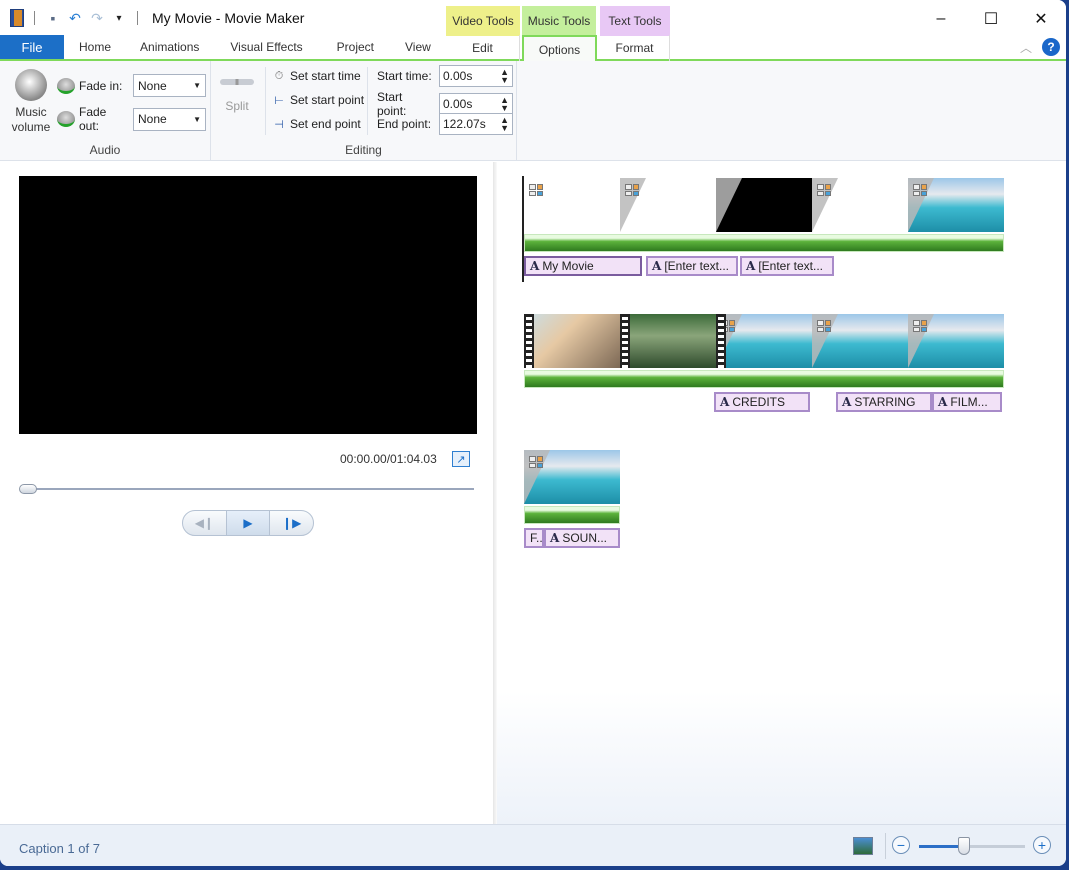 The width and height of the screenshot is (1069, 870). I want to click on fade-out-value: None, so click(152, 119).